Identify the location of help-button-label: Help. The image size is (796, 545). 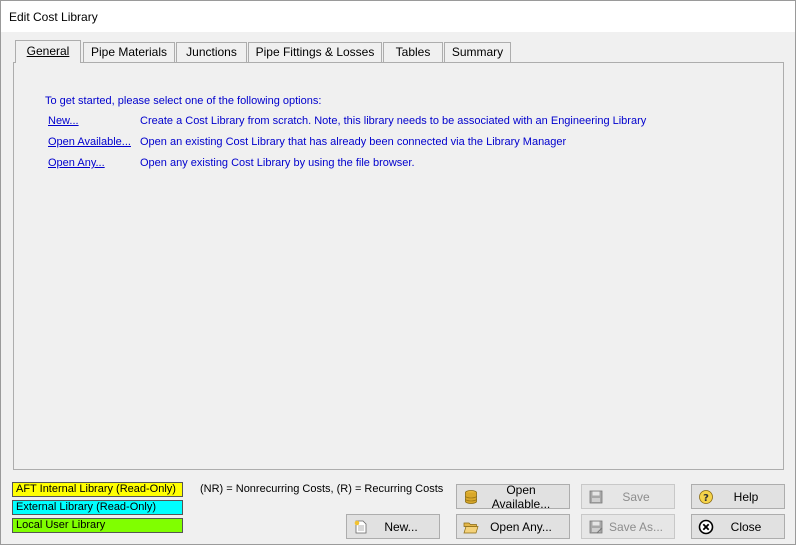
(746, 496).